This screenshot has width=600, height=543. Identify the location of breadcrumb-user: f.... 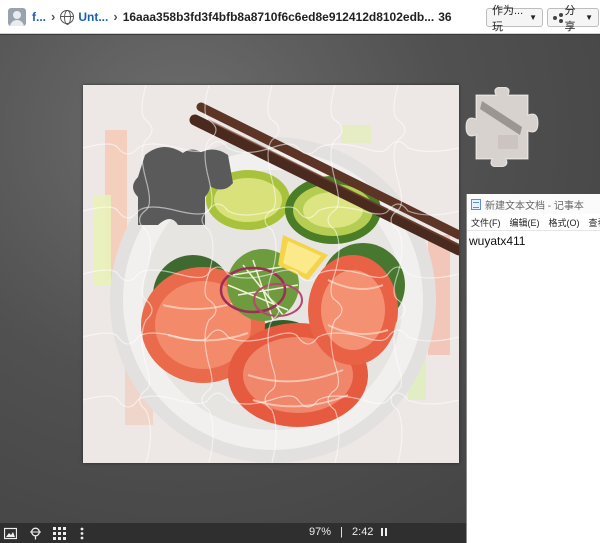
(39, 17).